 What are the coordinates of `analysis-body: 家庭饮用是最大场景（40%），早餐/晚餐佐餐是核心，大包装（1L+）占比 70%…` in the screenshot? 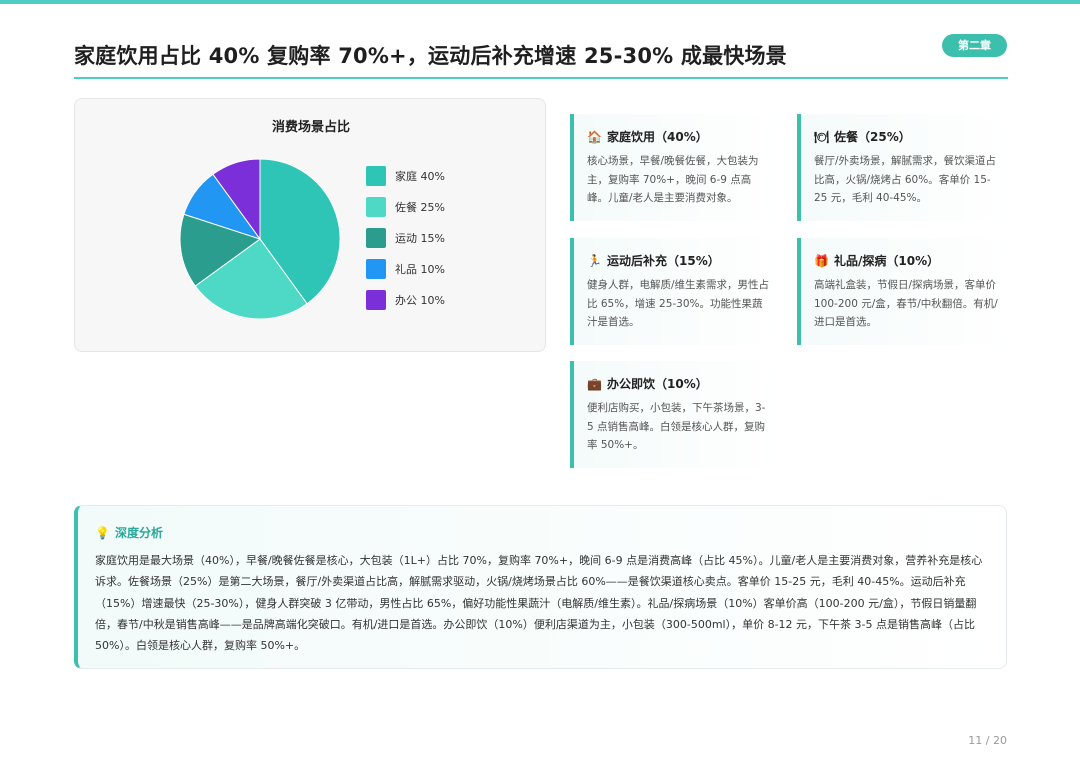 It's located at (539, 603).